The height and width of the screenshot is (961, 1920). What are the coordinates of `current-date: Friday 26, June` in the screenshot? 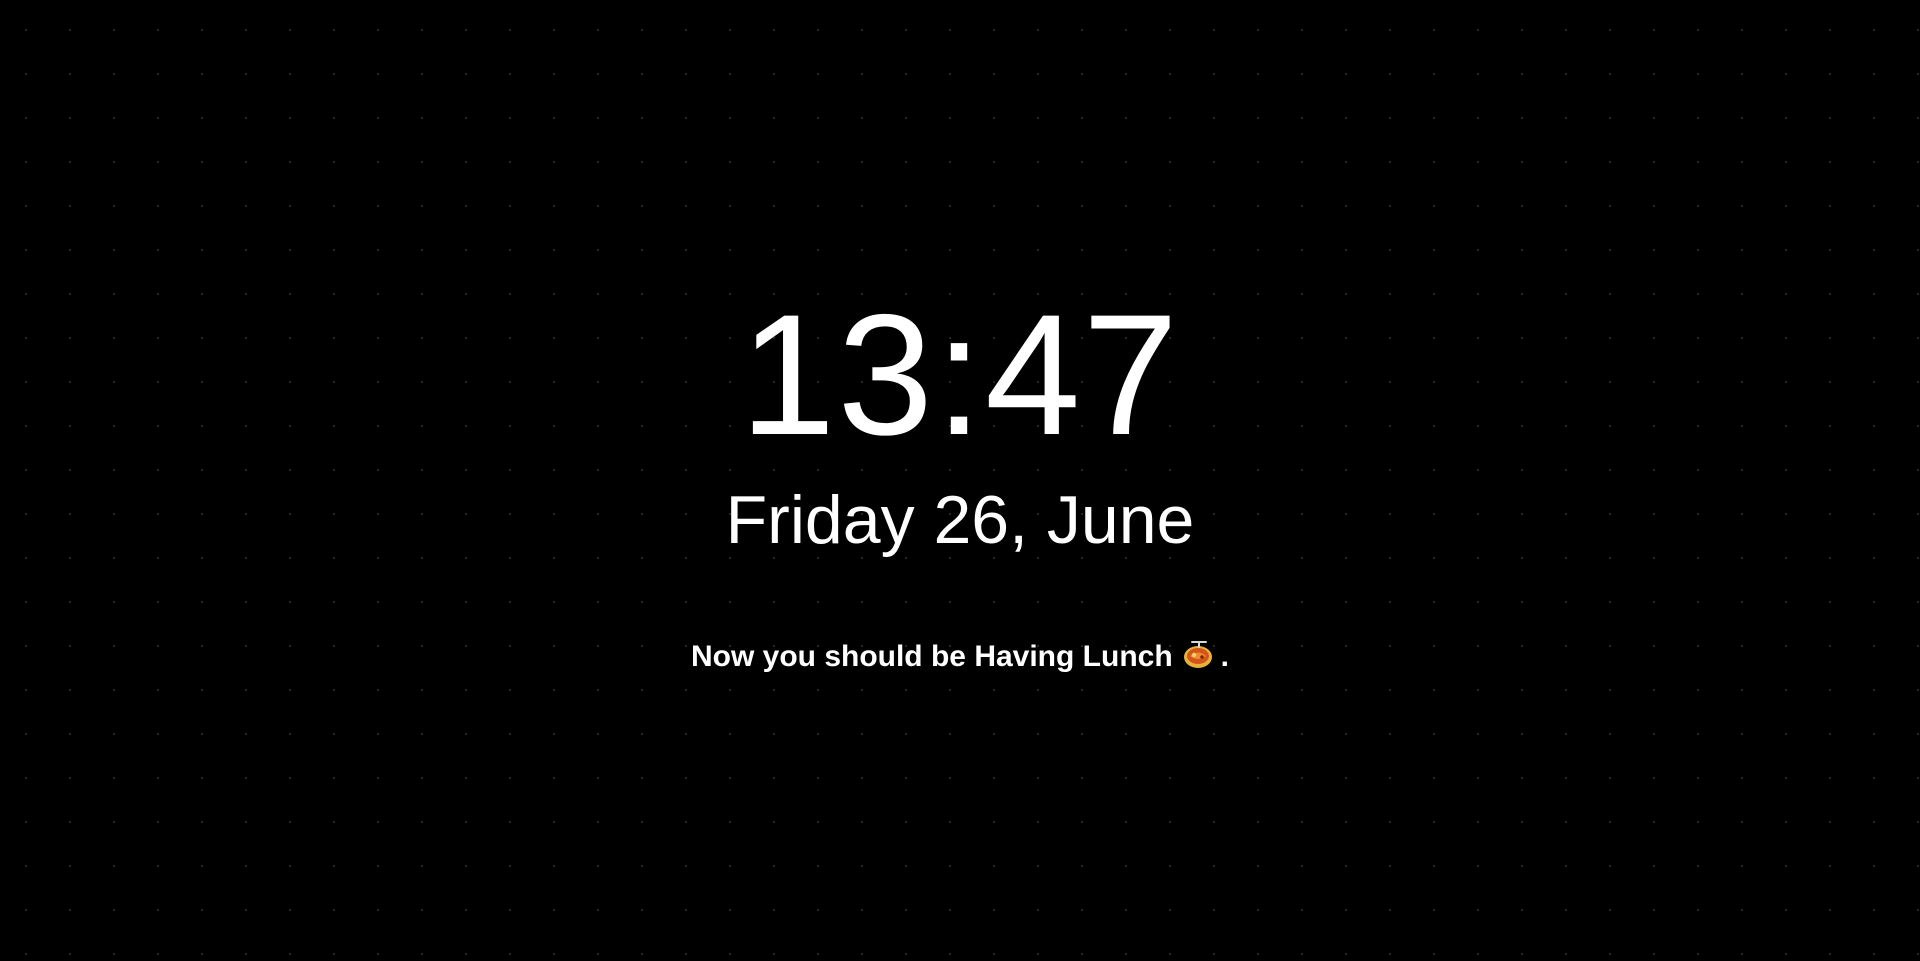 It's located at (960, 520).